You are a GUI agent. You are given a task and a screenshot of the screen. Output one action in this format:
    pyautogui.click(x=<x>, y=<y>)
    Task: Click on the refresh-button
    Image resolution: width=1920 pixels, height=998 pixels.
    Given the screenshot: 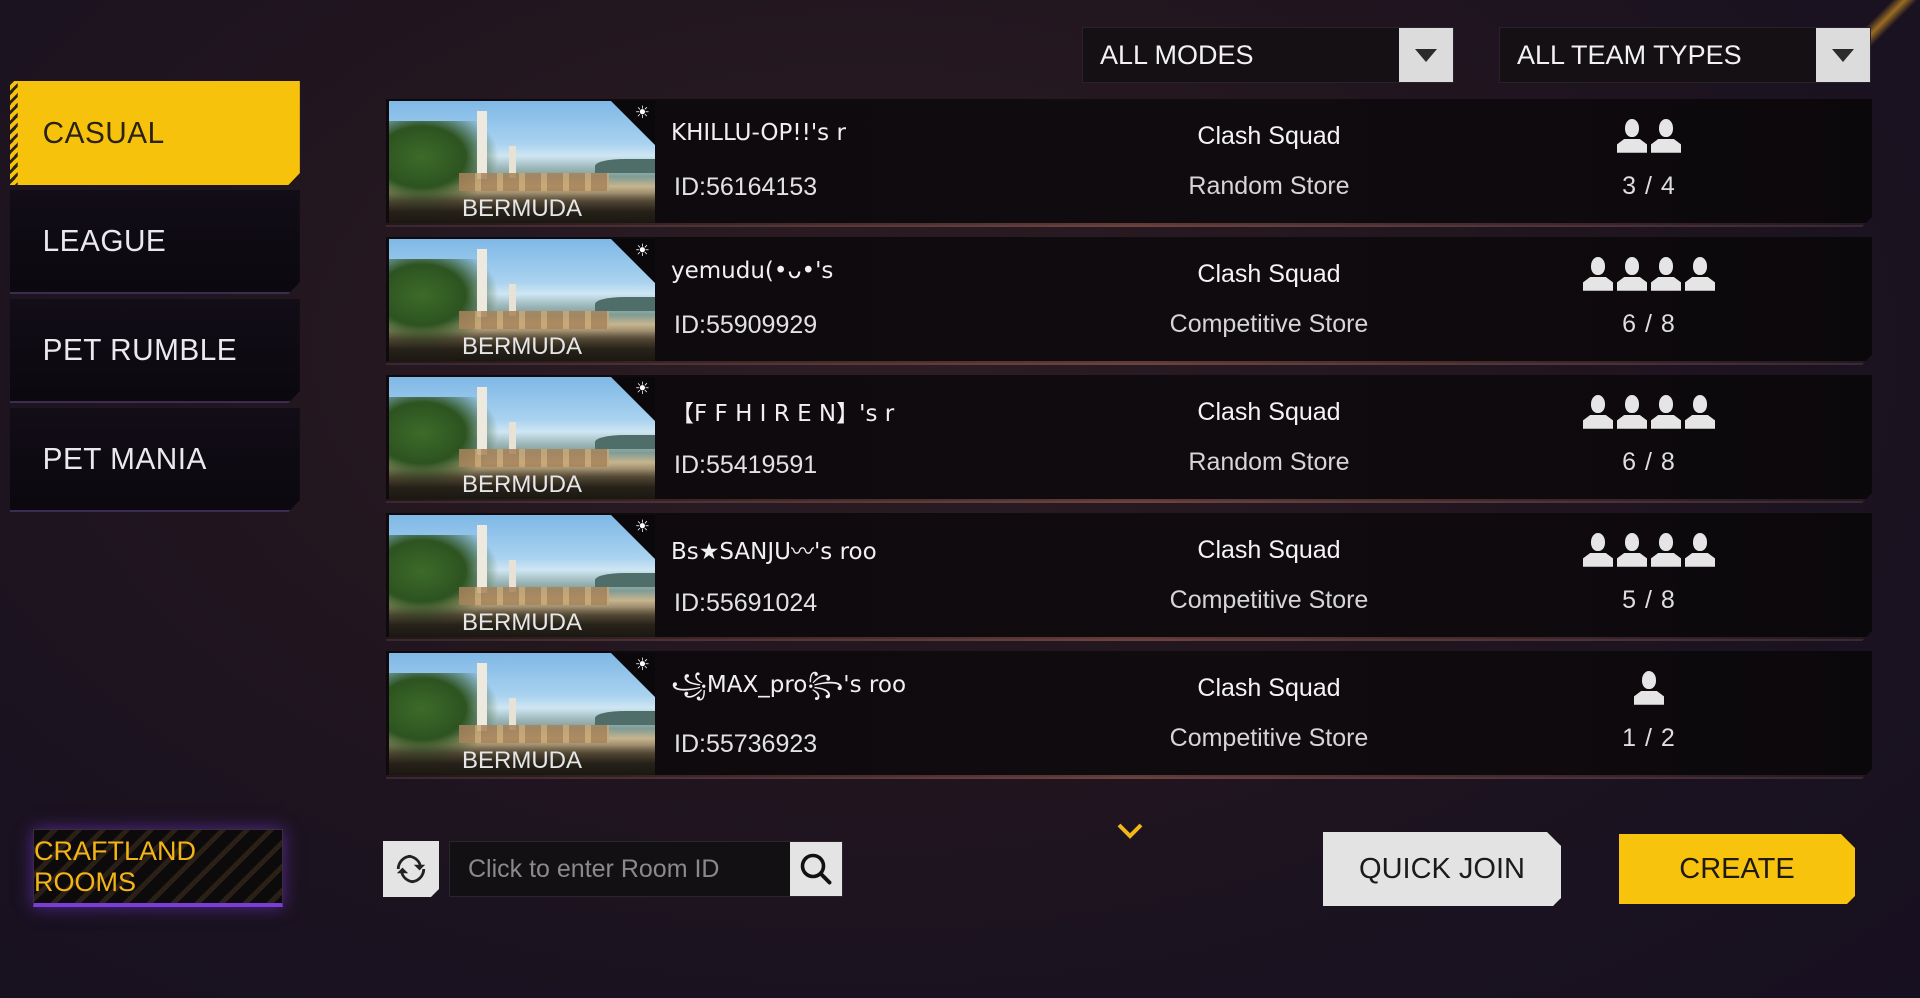 What is the action you would take?
    pyautogui.click(x=411, y=869)
    